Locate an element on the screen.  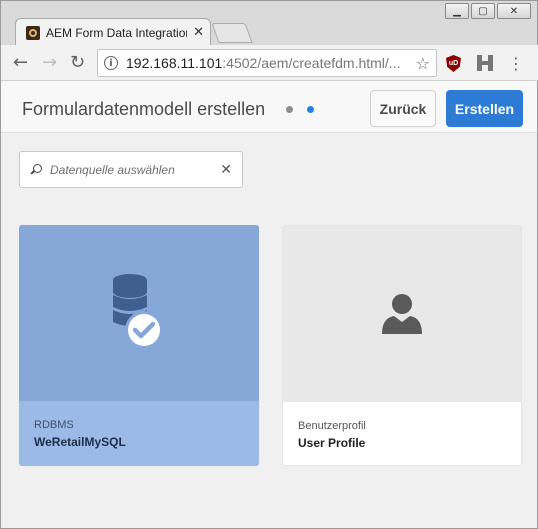
step-indicator-2-active is located at coordinates (310, 109).